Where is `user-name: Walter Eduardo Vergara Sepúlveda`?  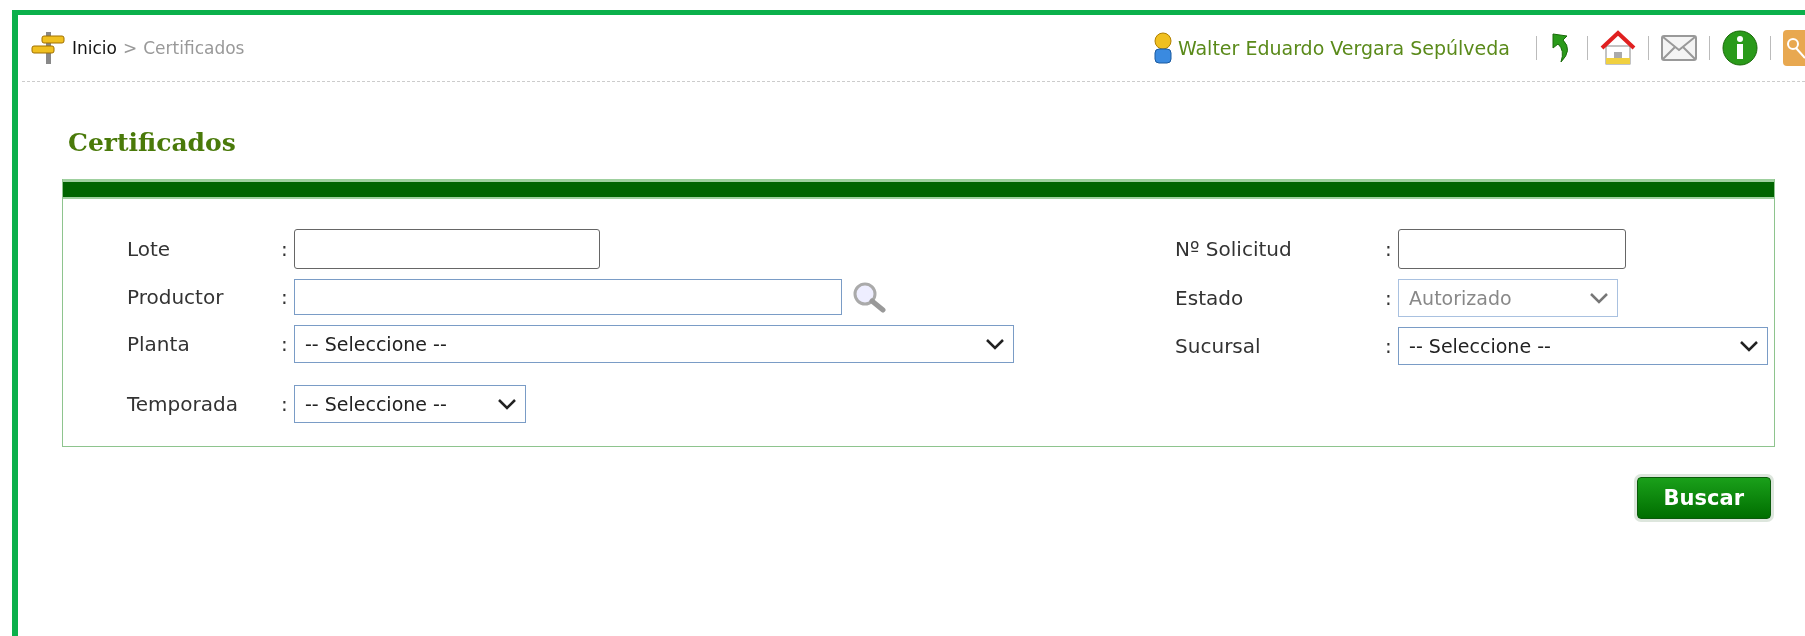 user-name: Walter Eduardo Vergara Sepúlveda is located at coordinates (1343, 48).